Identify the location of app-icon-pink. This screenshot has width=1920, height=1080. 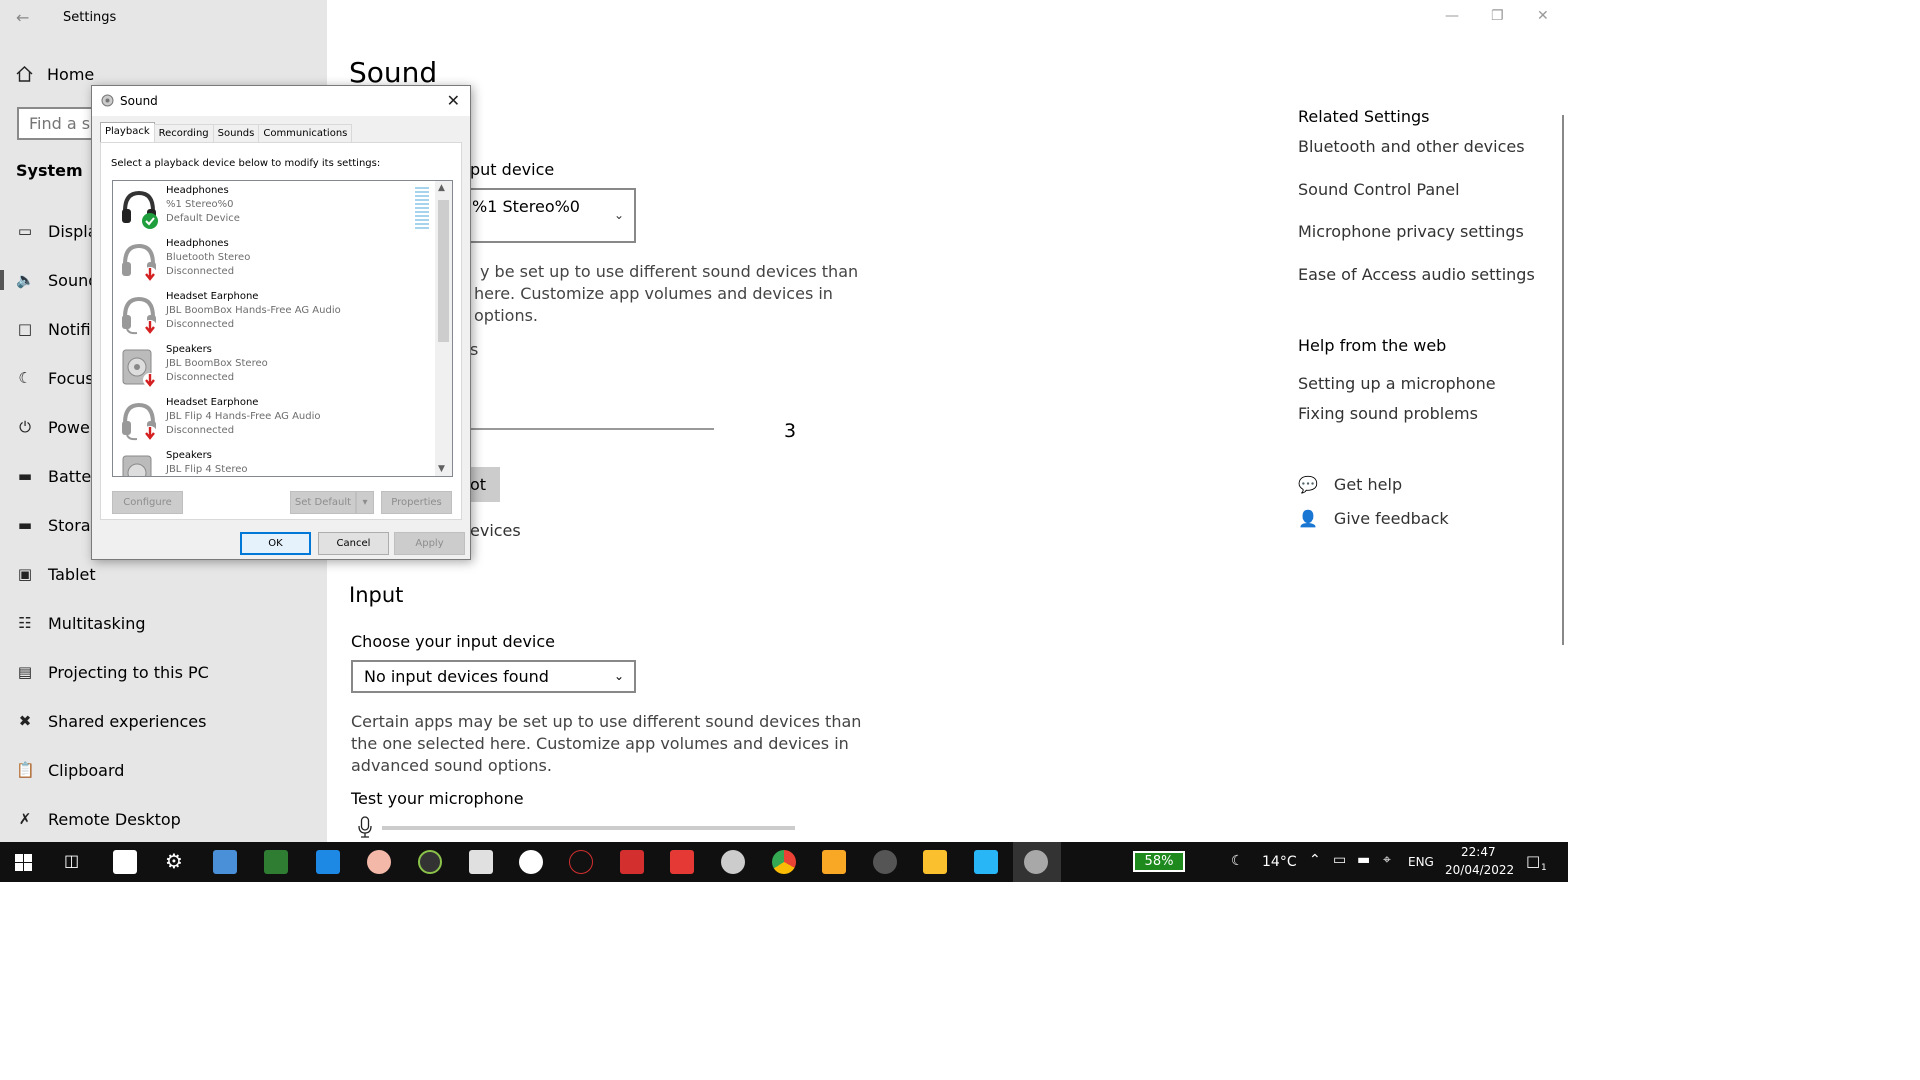
(379, 862).